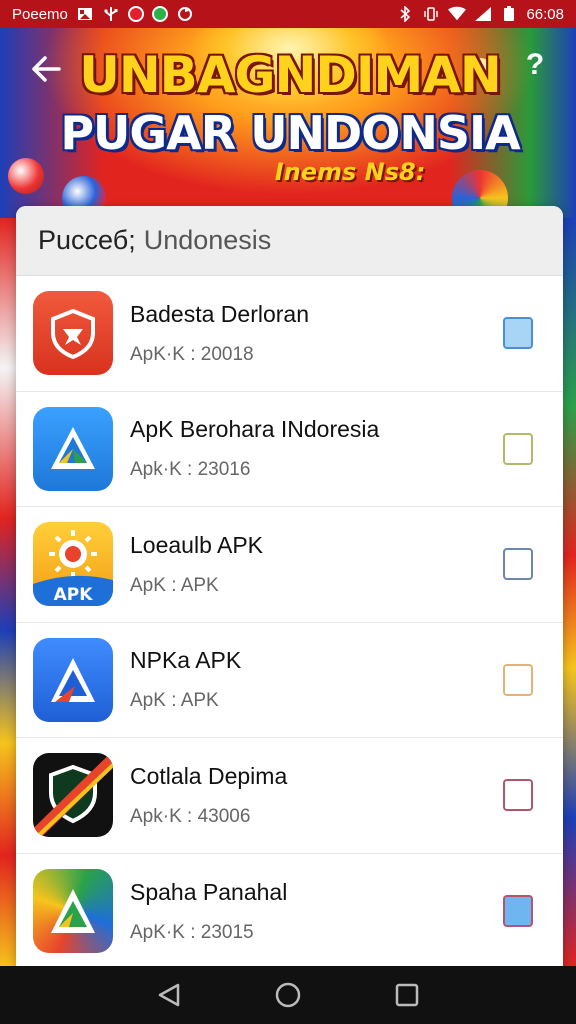 Image resolution: width=576 pixels, height=1024 pixels. I want to click on item-title: Spaha Panahal, so click(209, 891).